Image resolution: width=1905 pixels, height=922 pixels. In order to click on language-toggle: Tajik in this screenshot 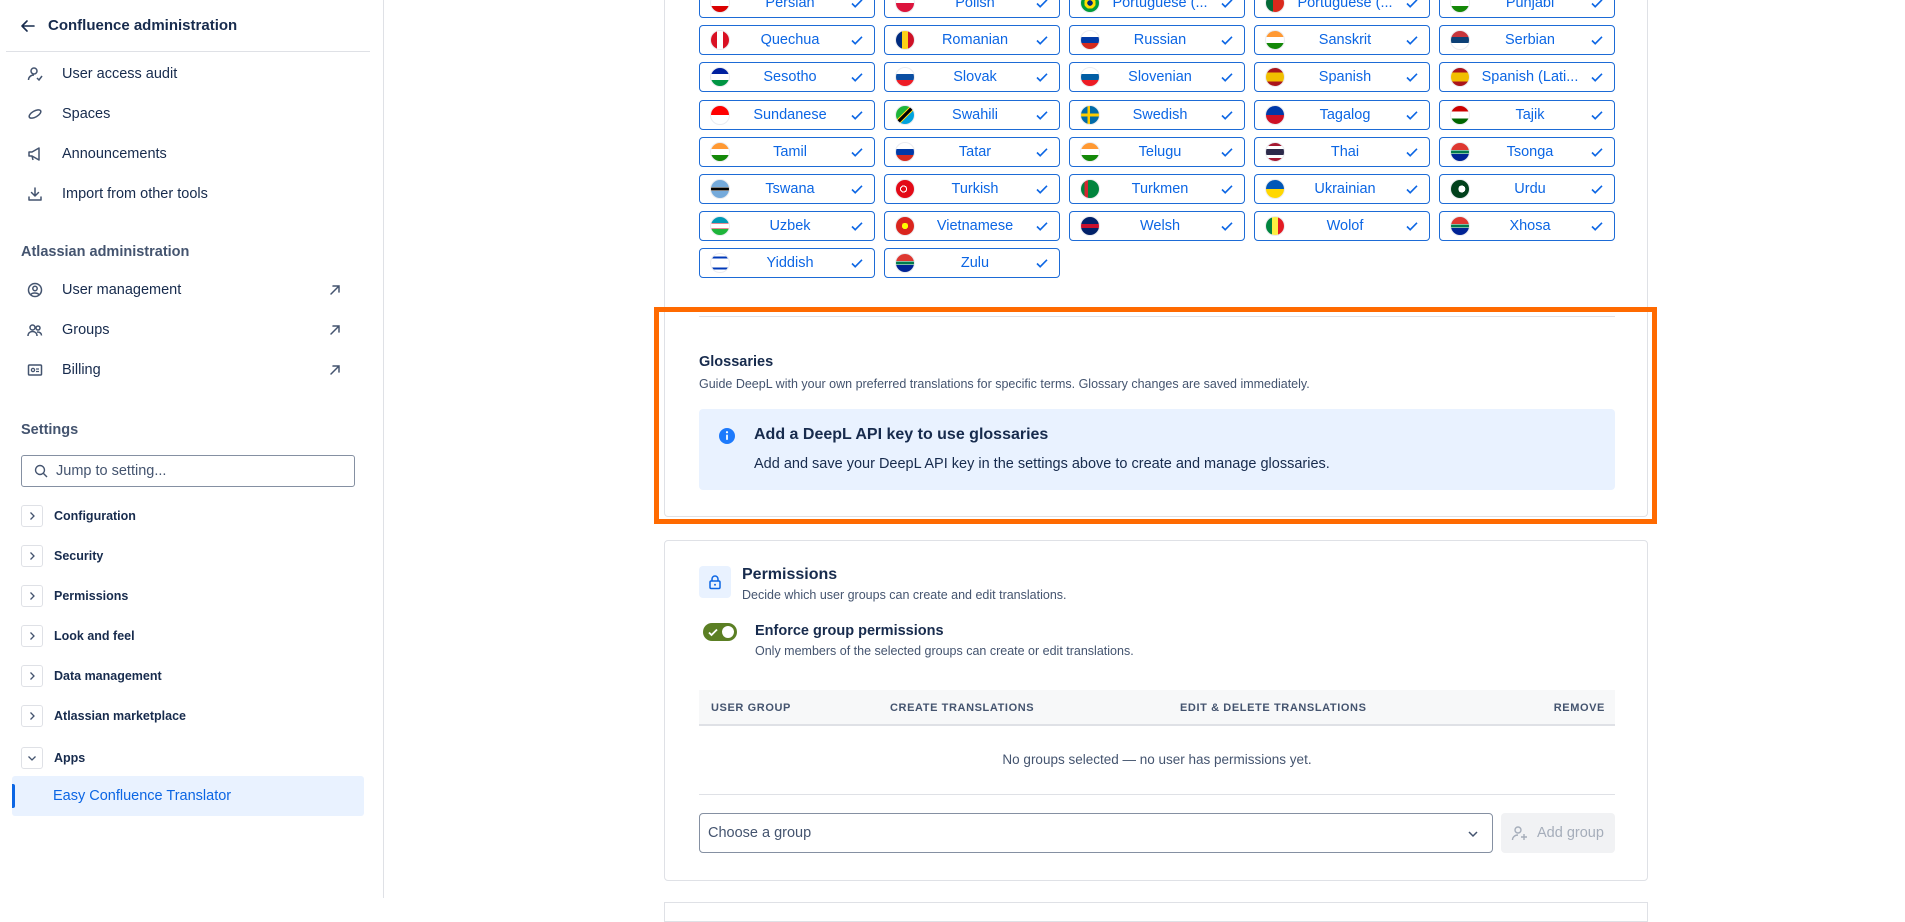, I will do `click(1527, 115)`.